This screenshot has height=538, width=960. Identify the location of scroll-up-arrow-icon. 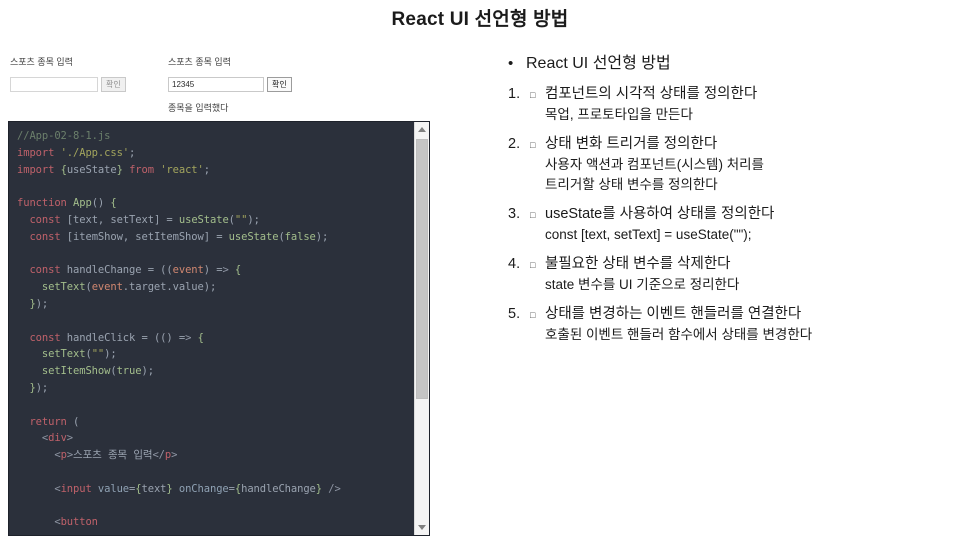
(422, 129).